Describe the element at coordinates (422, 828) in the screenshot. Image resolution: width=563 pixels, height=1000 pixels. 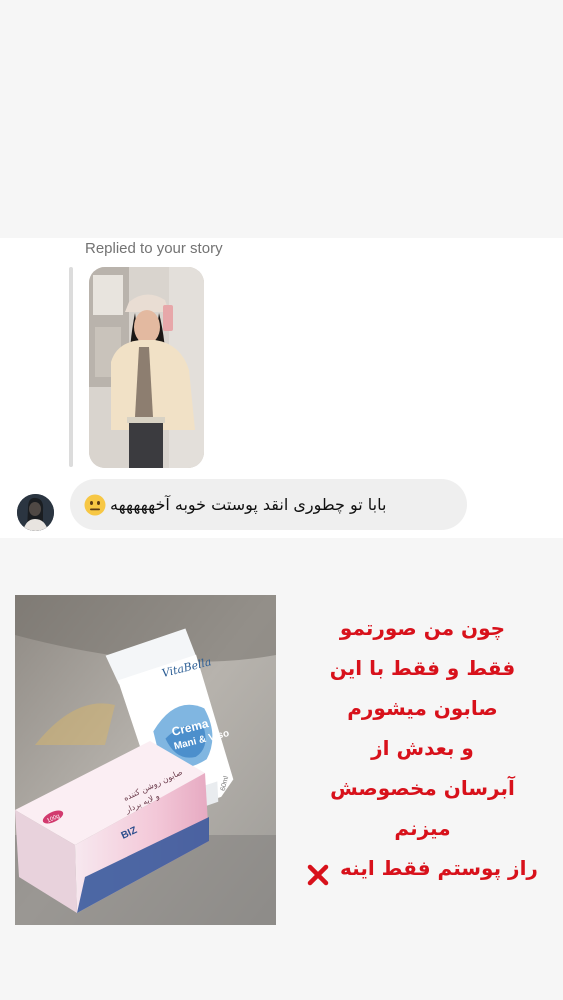
I see `caption-line-6: میزنم` at that location.